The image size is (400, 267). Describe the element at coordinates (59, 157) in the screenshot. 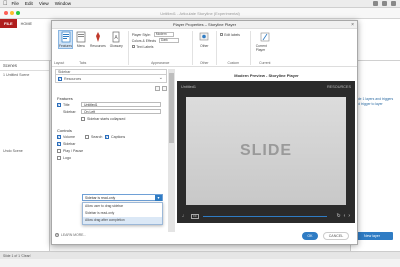

I see `logo-checkbox` at that location.